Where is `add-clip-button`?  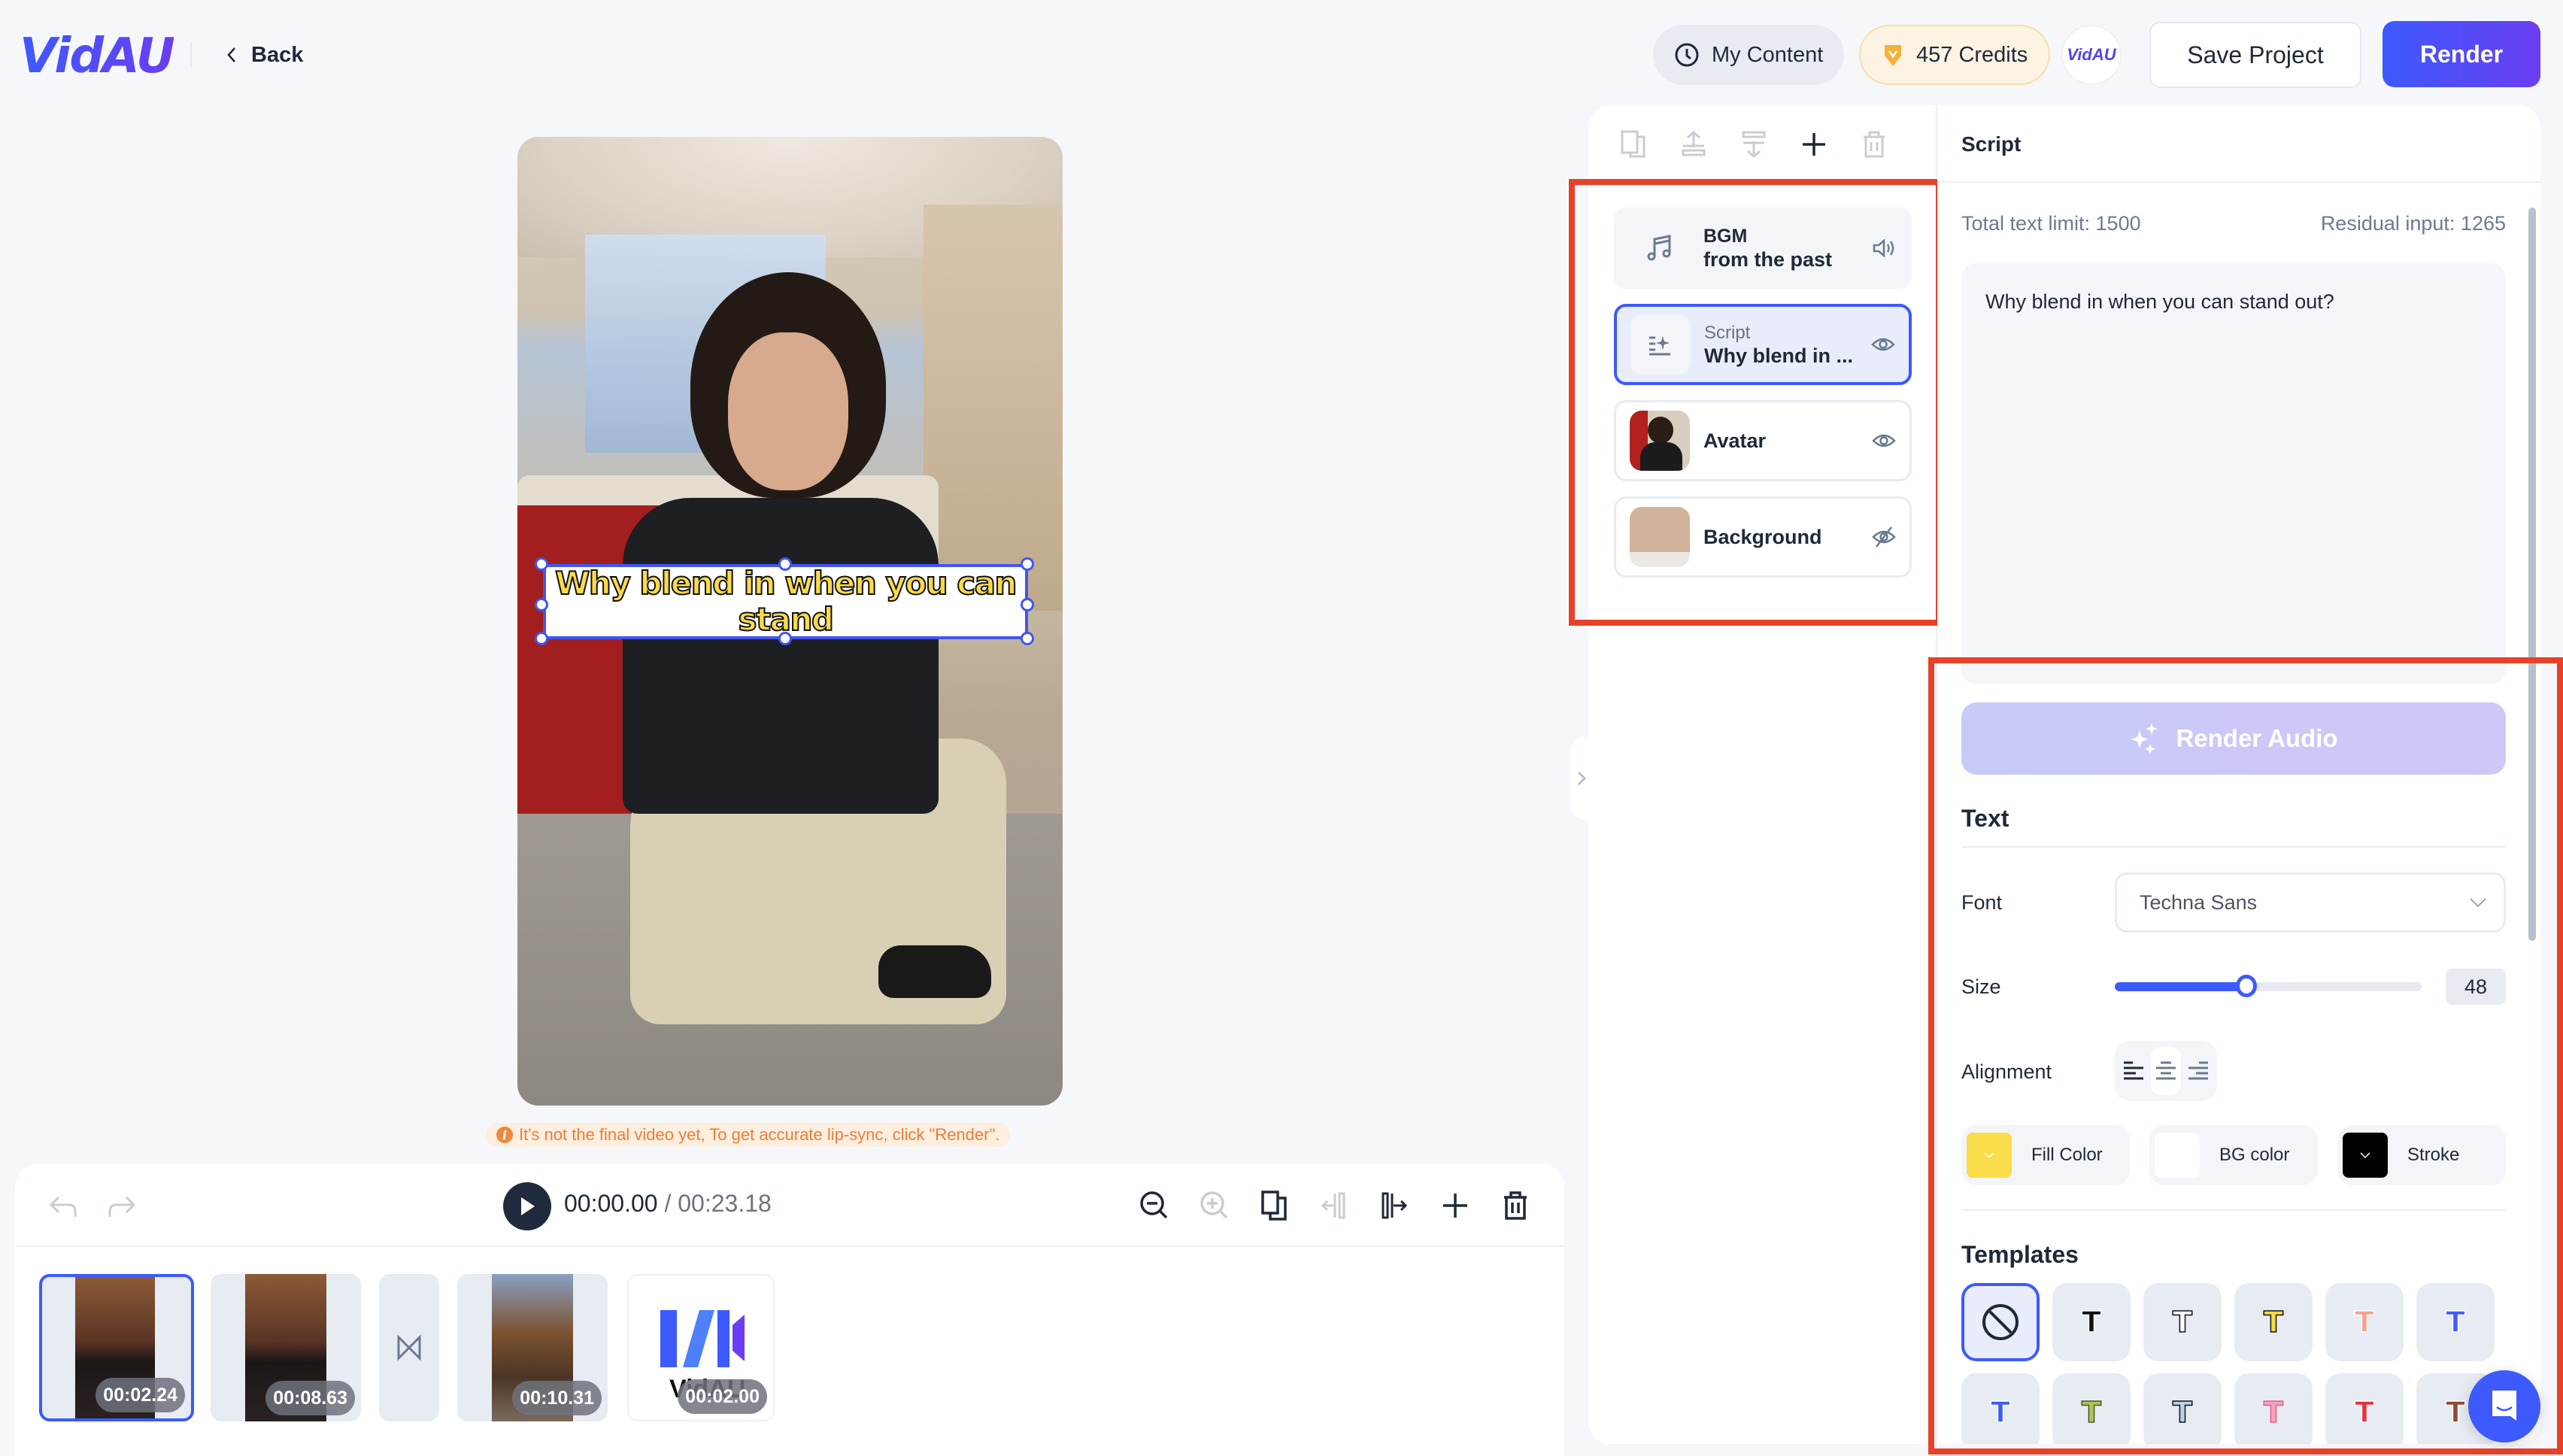
add-clip-button is located at coordinates (1455, 1205).